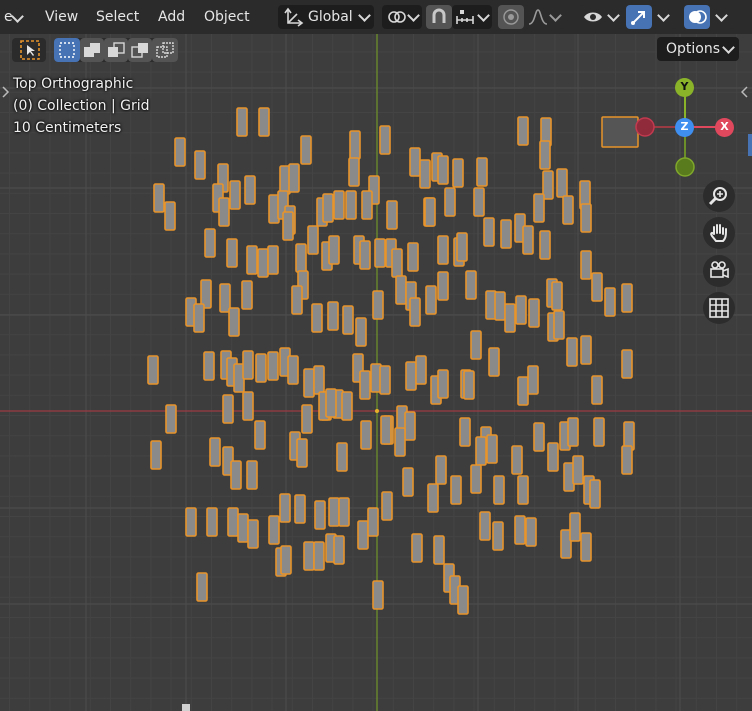 This screenshot has width=752, height=711. What do you see at coordinates (719, 196) in the screenshot?
I see `zoom-button` at bounding box center [719, 196].